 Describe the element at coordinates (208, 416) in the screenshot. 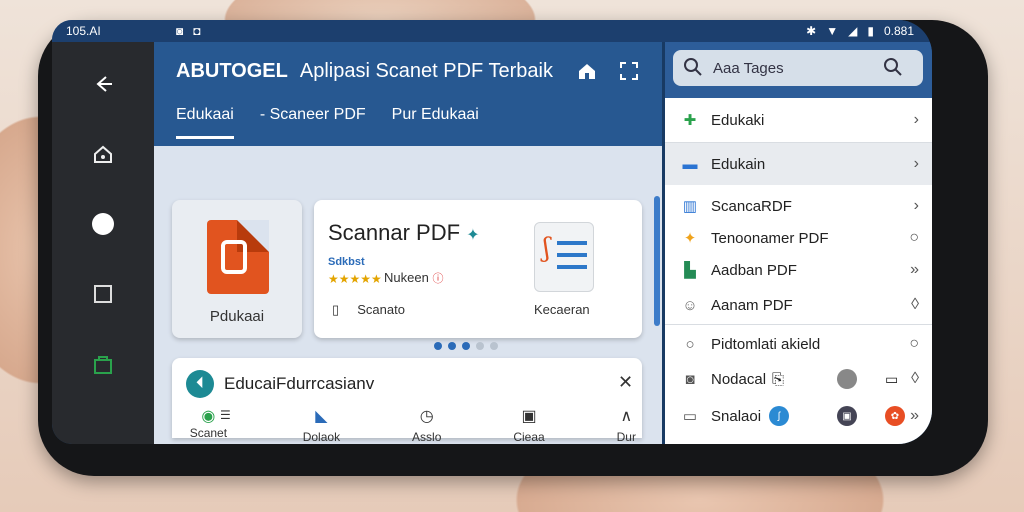

I see `target-icon: ◉` at that location.